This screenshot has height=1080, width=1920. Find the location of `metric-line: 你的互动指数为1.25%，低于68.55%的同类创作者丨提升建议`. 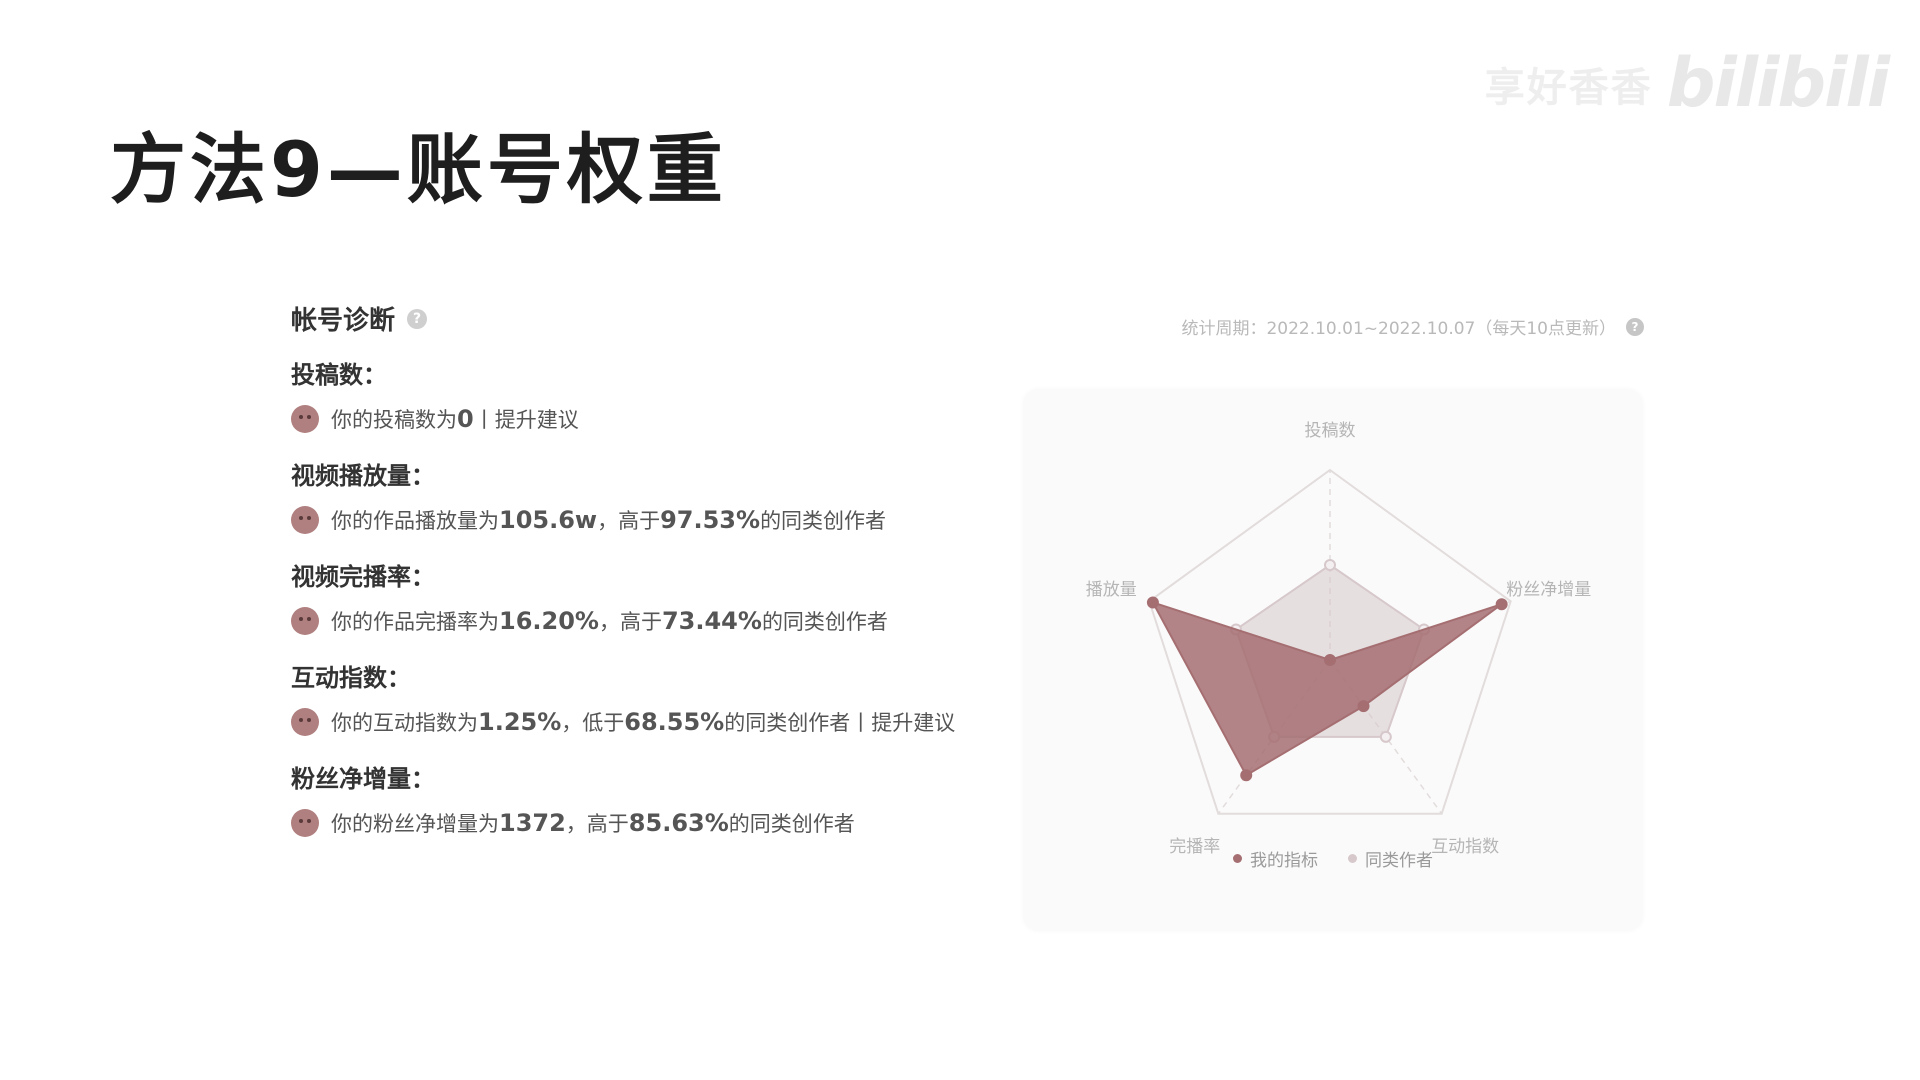

metric-line: 你的互动指数为1.25%，低于68.55%的同类创作者丨提升建议 is located at coordinates (661, 722).